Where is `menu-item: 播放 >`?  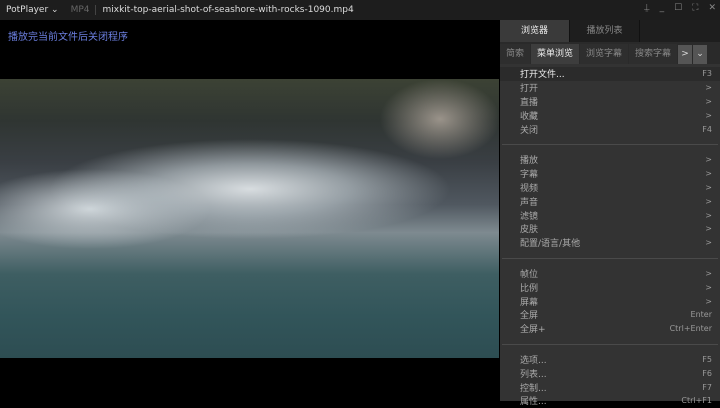
menu-item: 播放 > is located at coordinates (610, 160).